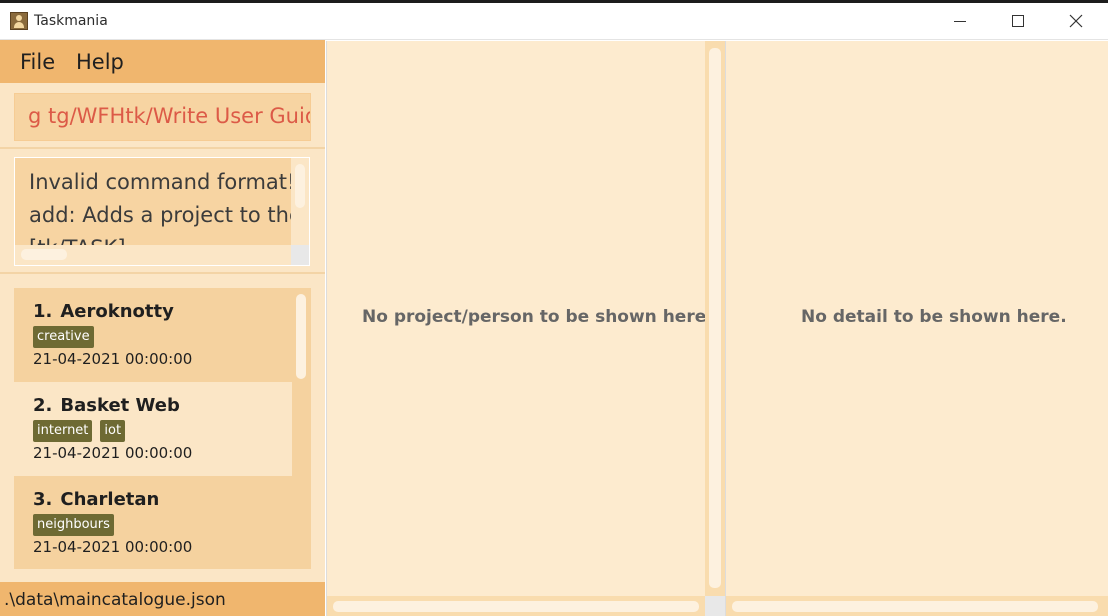 Image resolution: width=1108 pixels, height=616 pixels. Describe the element at coordinates (44, 254) in the screenshot. I see `result-horizontal-scroll-thumb` at that location.